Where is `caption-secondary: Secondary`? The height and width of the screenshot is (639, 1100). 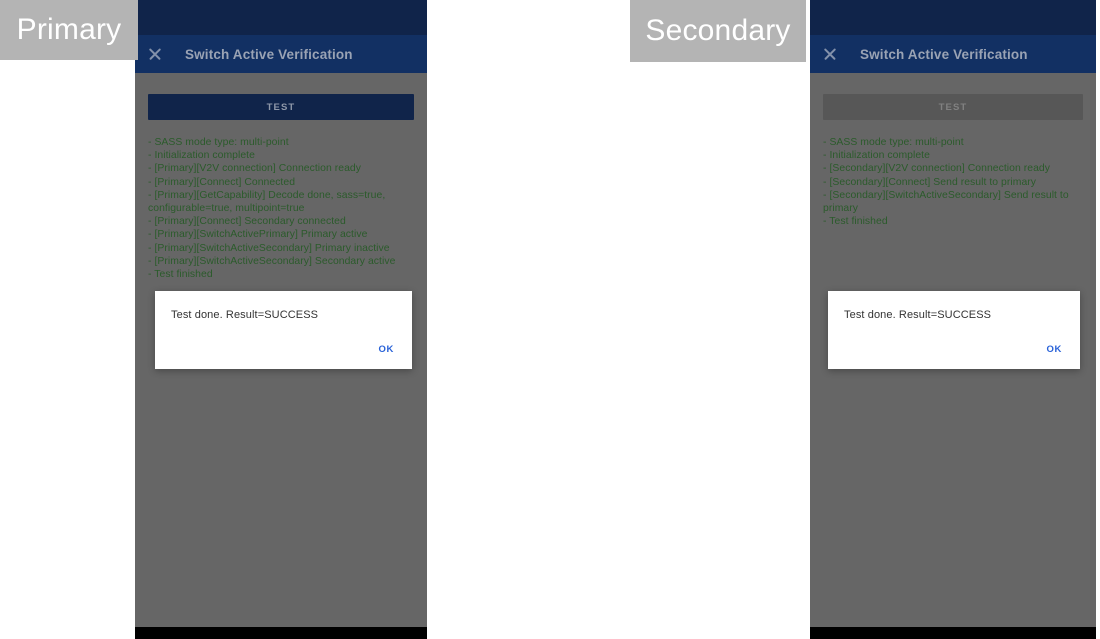
caption-secondary: Secondary is located at coordinates (718, 31).